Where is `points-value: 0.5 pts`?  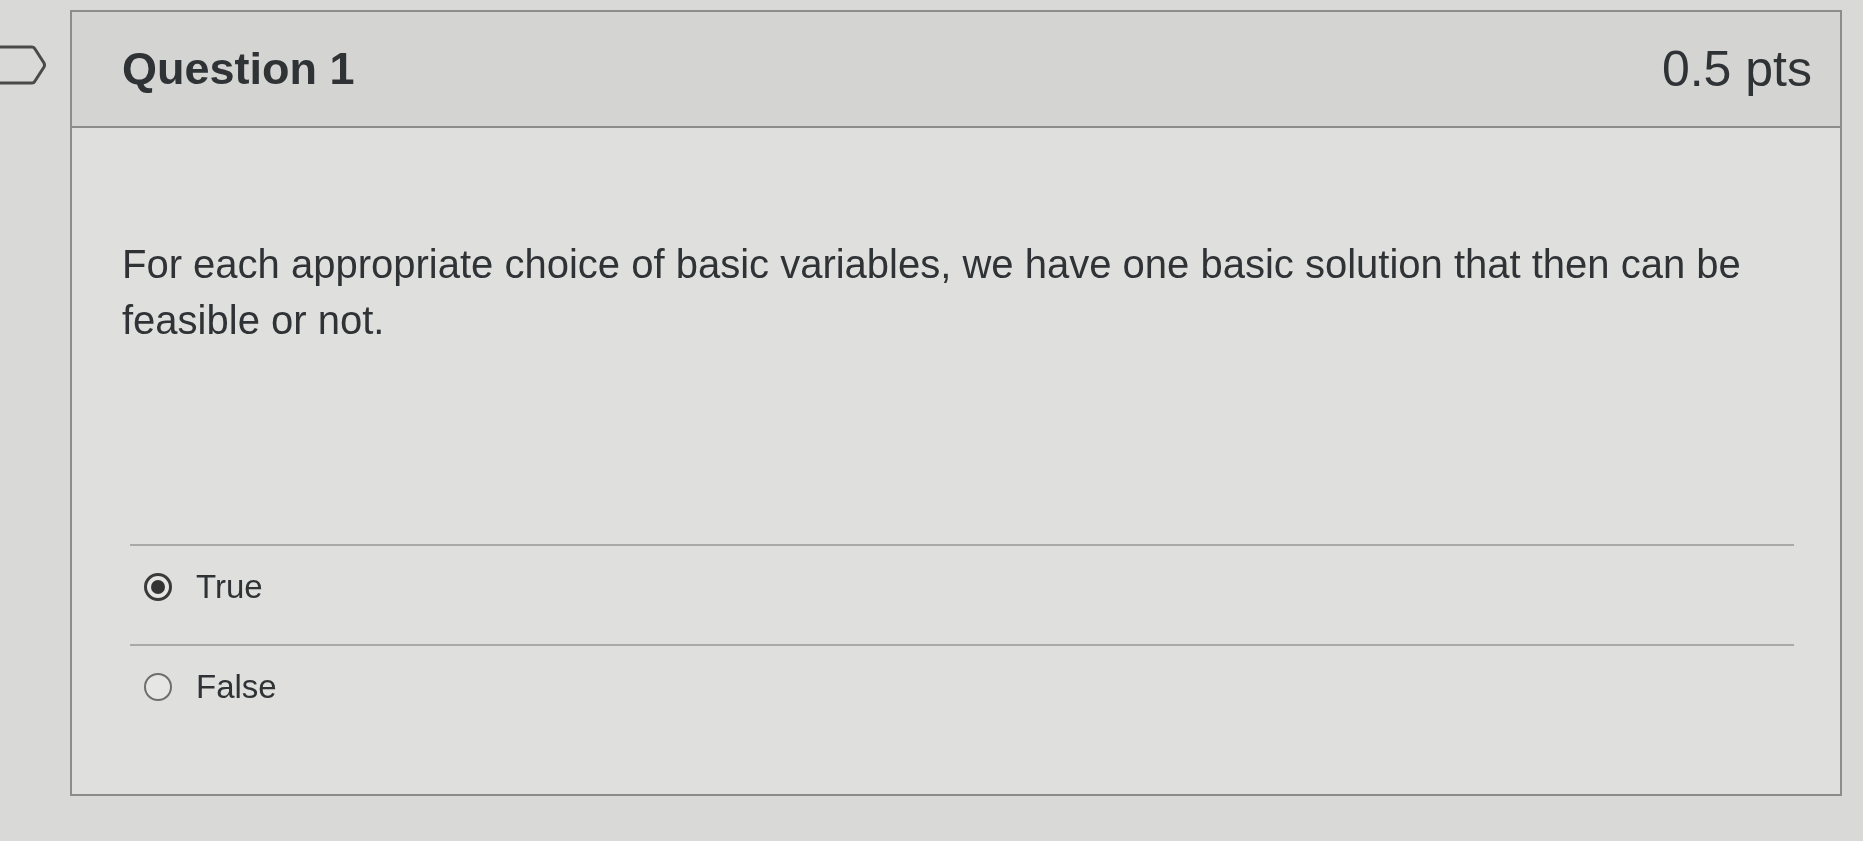
points-value: 0.5 pts is located at coordinates (1736, 69).